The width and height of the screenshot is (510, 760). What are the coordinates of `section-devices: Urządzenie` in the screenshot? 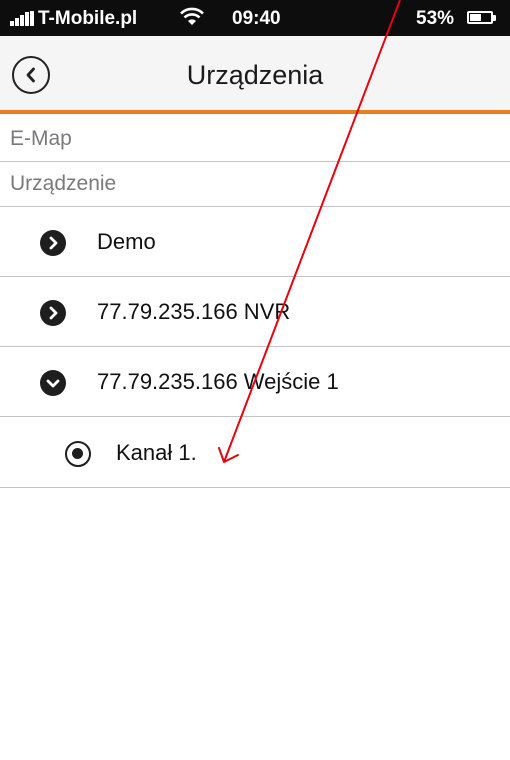 It's located at (255, 184).